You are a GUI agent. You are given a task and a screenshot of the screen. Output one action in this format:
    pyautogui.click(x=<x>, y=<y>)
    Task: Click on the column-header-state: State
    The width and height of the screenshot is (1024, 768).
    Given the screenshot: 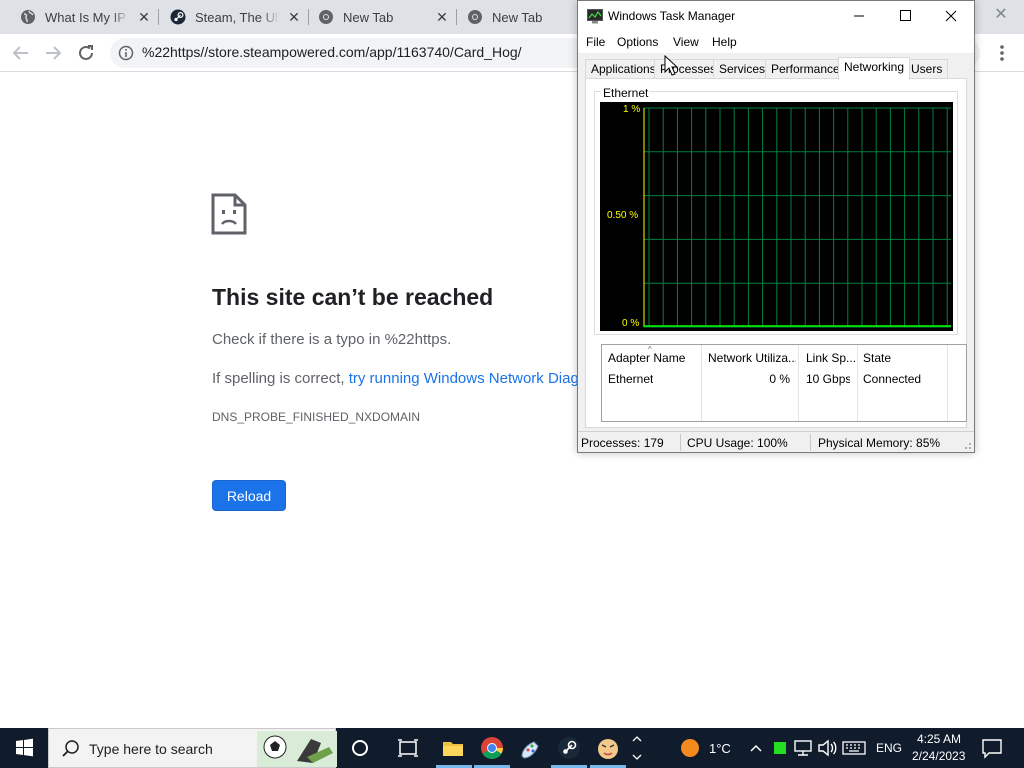 What is the action you would take?
    pyautogui.click(x=903, y=358)
    